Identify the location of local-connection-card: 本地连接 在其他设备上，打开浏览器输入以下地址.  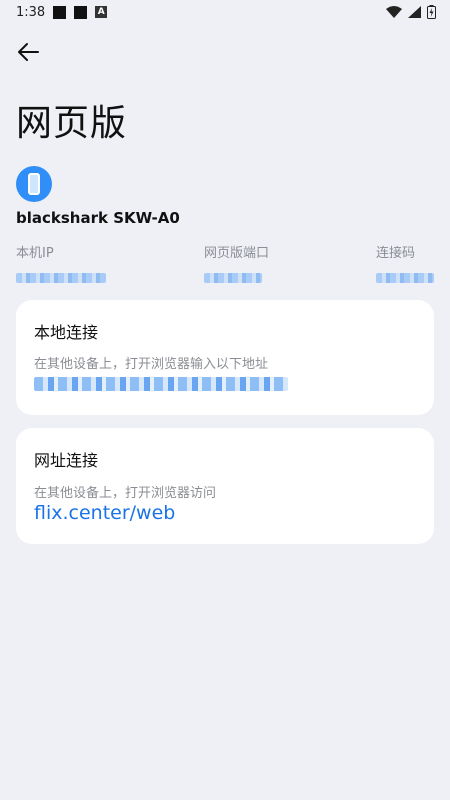
(225, 357).